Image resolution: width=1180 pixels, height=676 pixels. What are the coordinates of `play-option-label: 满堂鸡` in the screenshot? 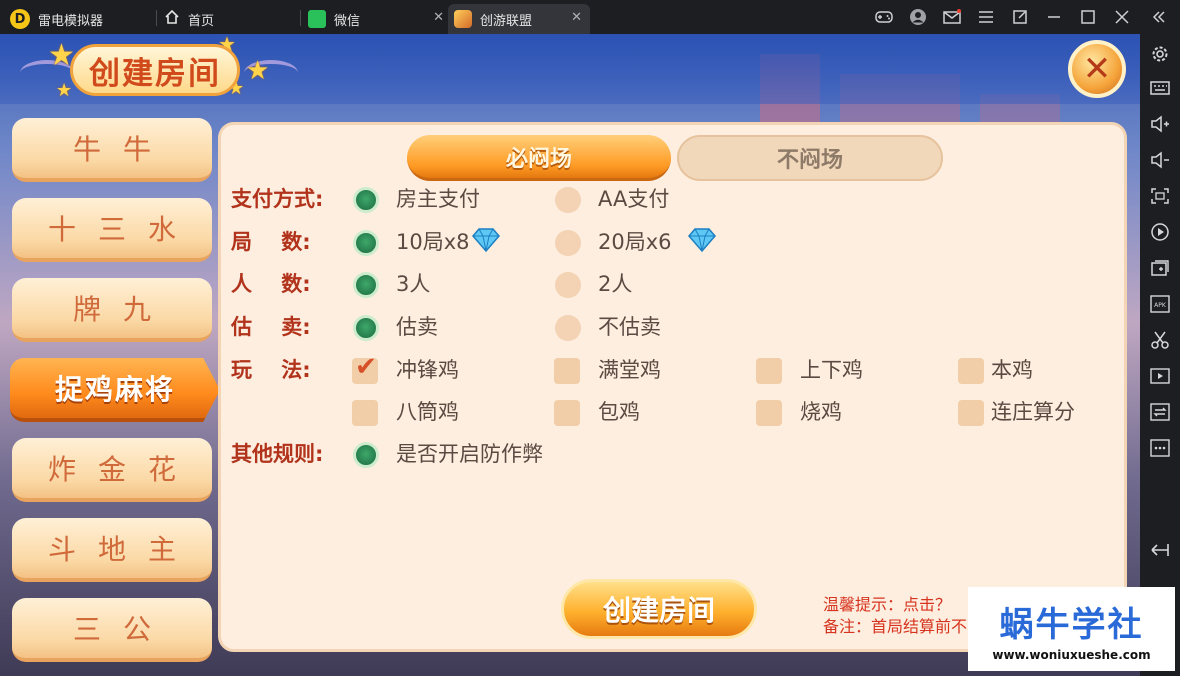 It's located at (629, 370).